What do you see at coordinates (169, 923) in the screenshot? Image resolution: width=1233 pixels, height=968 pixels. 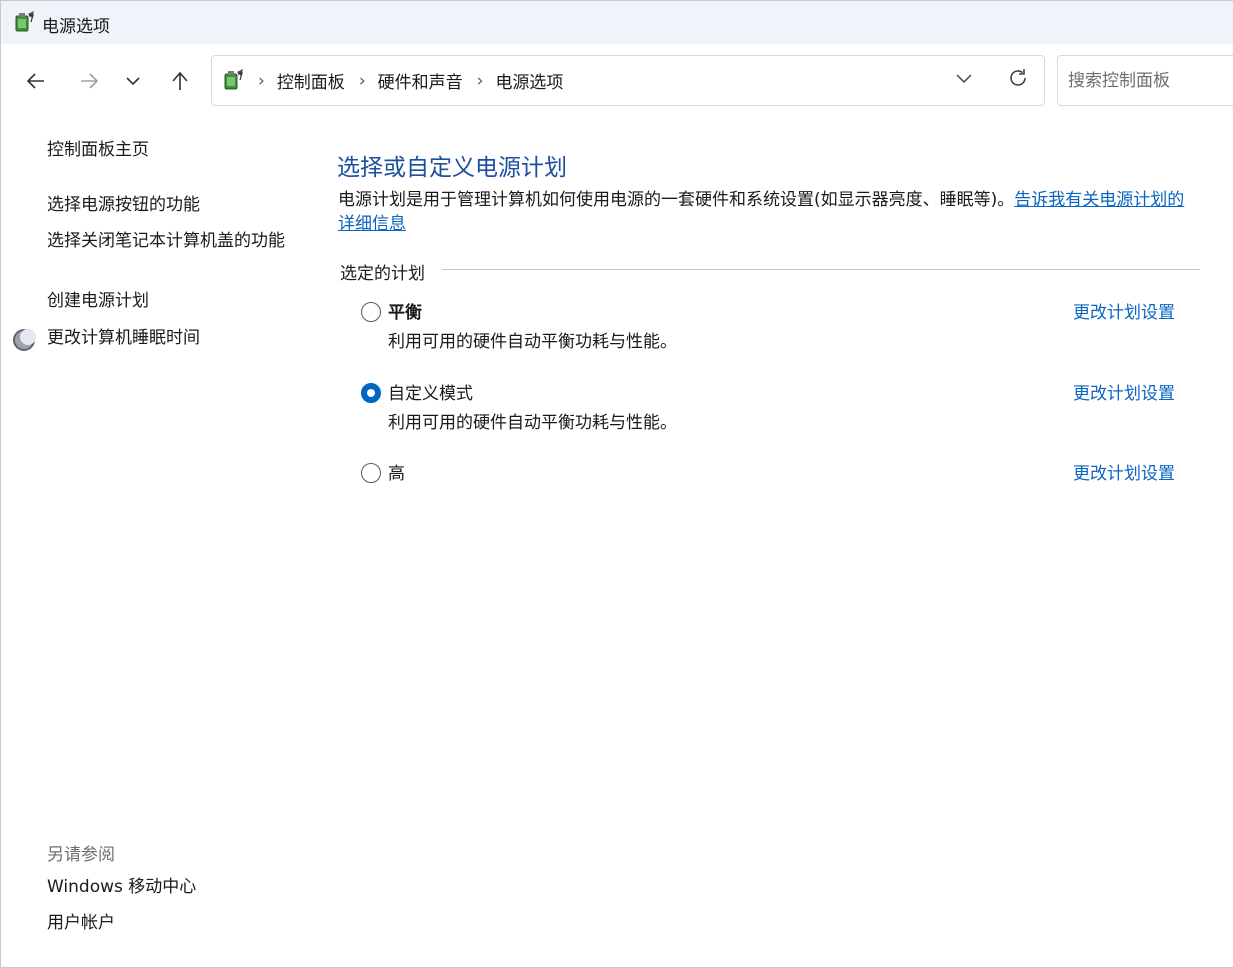 I see `see-also-user-accounts: 用户帐户` at bounding box center [169, 923].